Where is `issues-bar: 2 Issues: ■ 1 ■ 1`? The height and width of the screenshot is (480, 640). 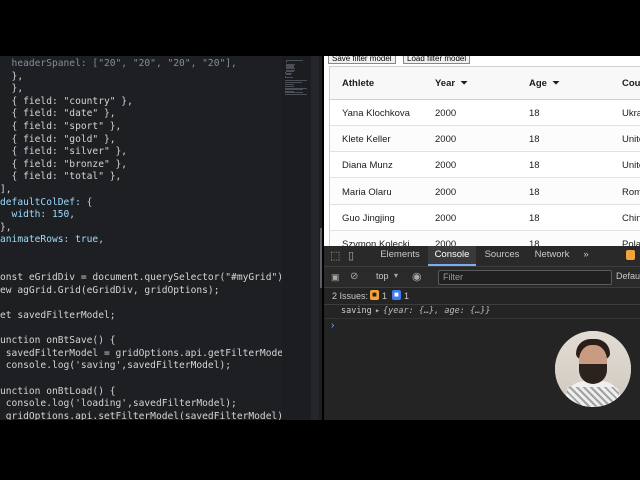 issues-bar: 2 Issues: ■ 1 ■ 1 is located at coordinates (482, 296).